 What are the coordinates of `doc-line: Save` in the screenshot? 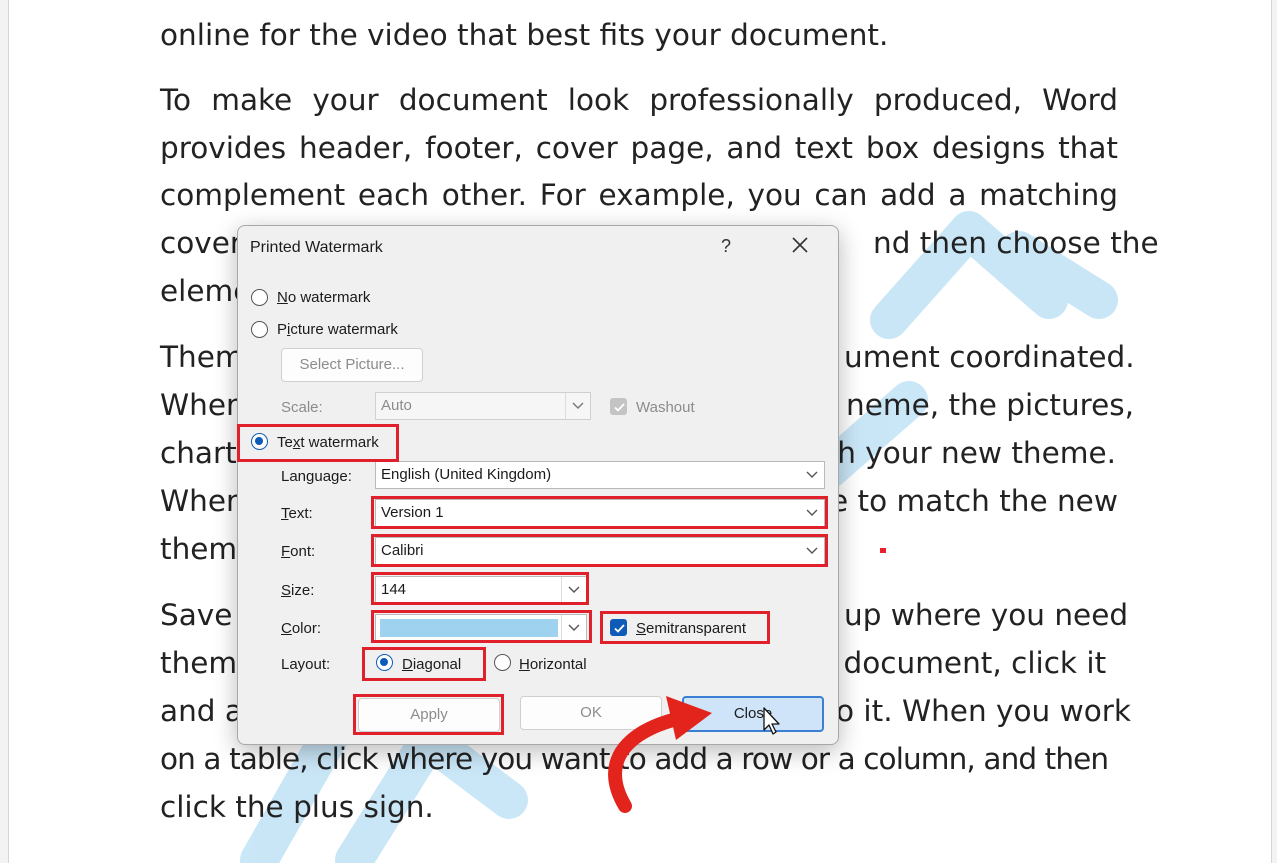 It's located at (196, 615).